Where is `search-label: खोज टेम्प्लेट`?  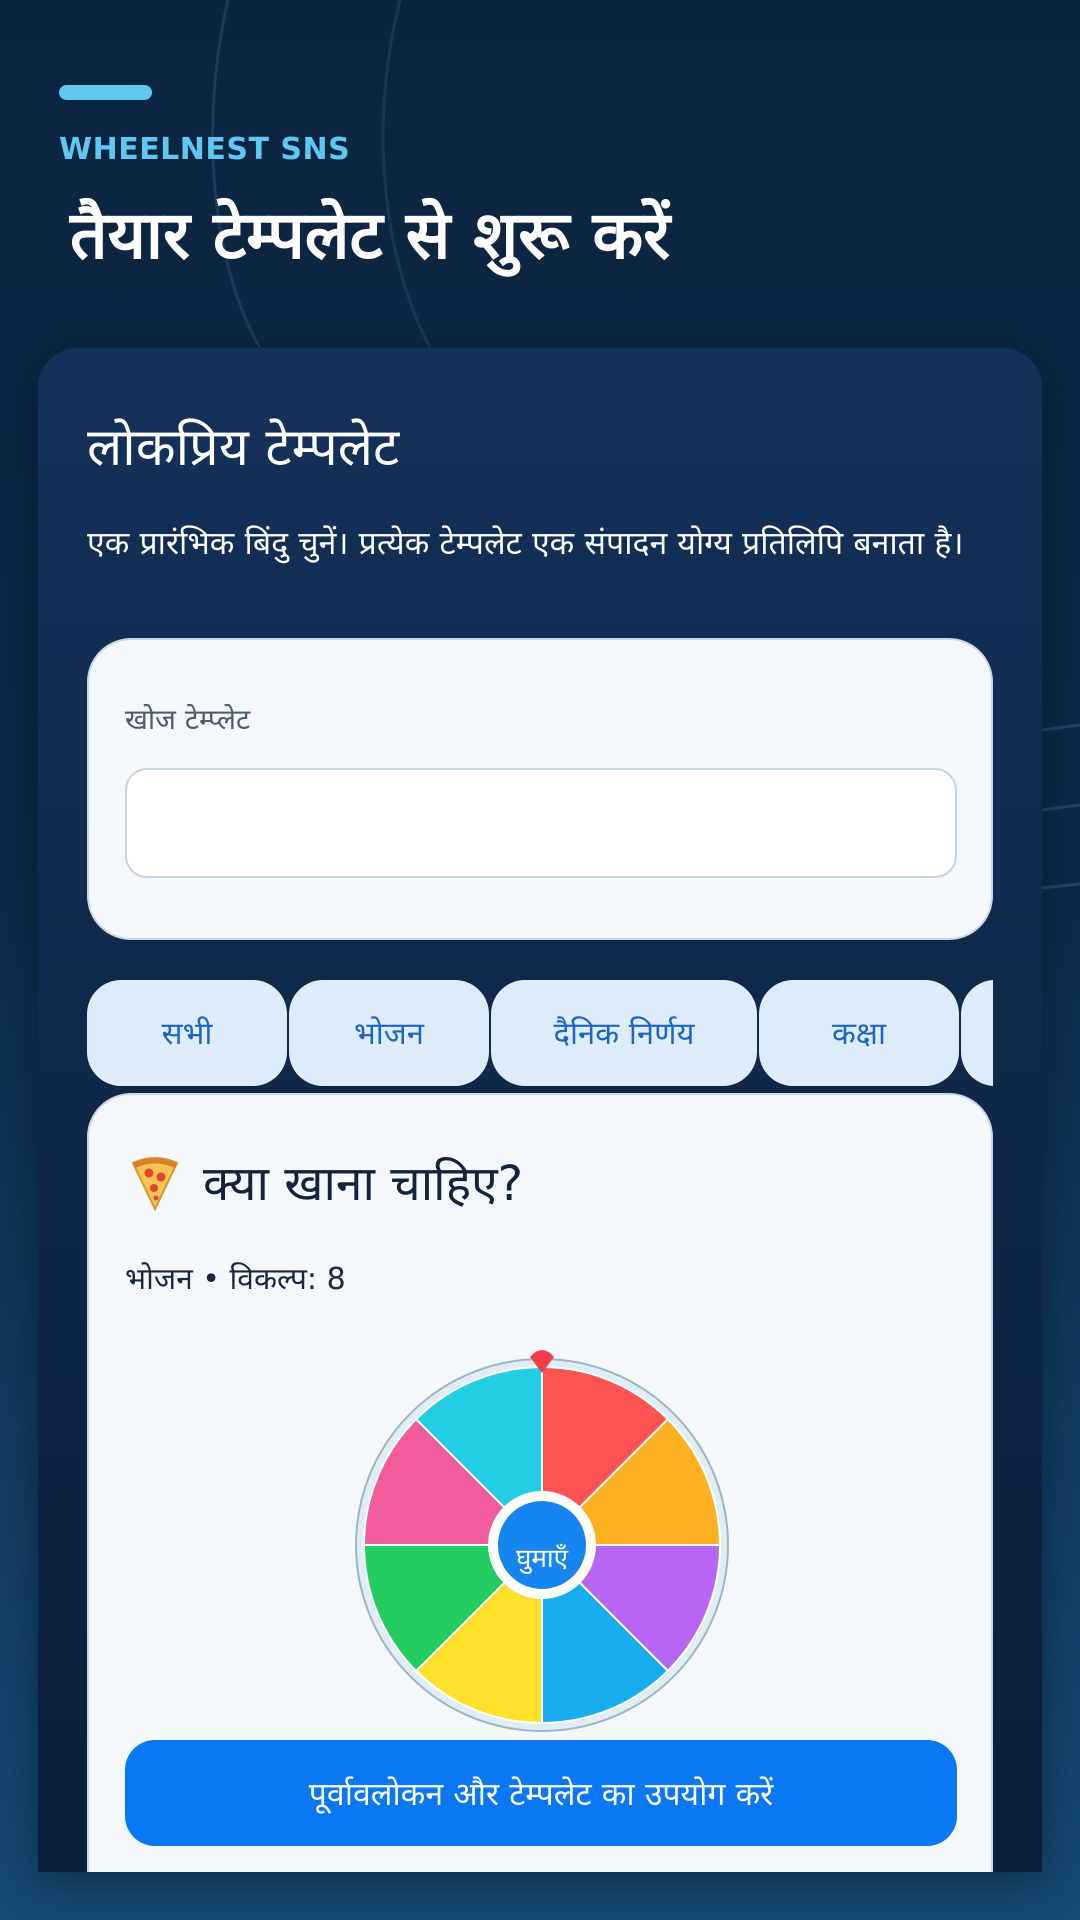
search-label: खोज टेम्प्लेट is located at coordinates (188, 719).